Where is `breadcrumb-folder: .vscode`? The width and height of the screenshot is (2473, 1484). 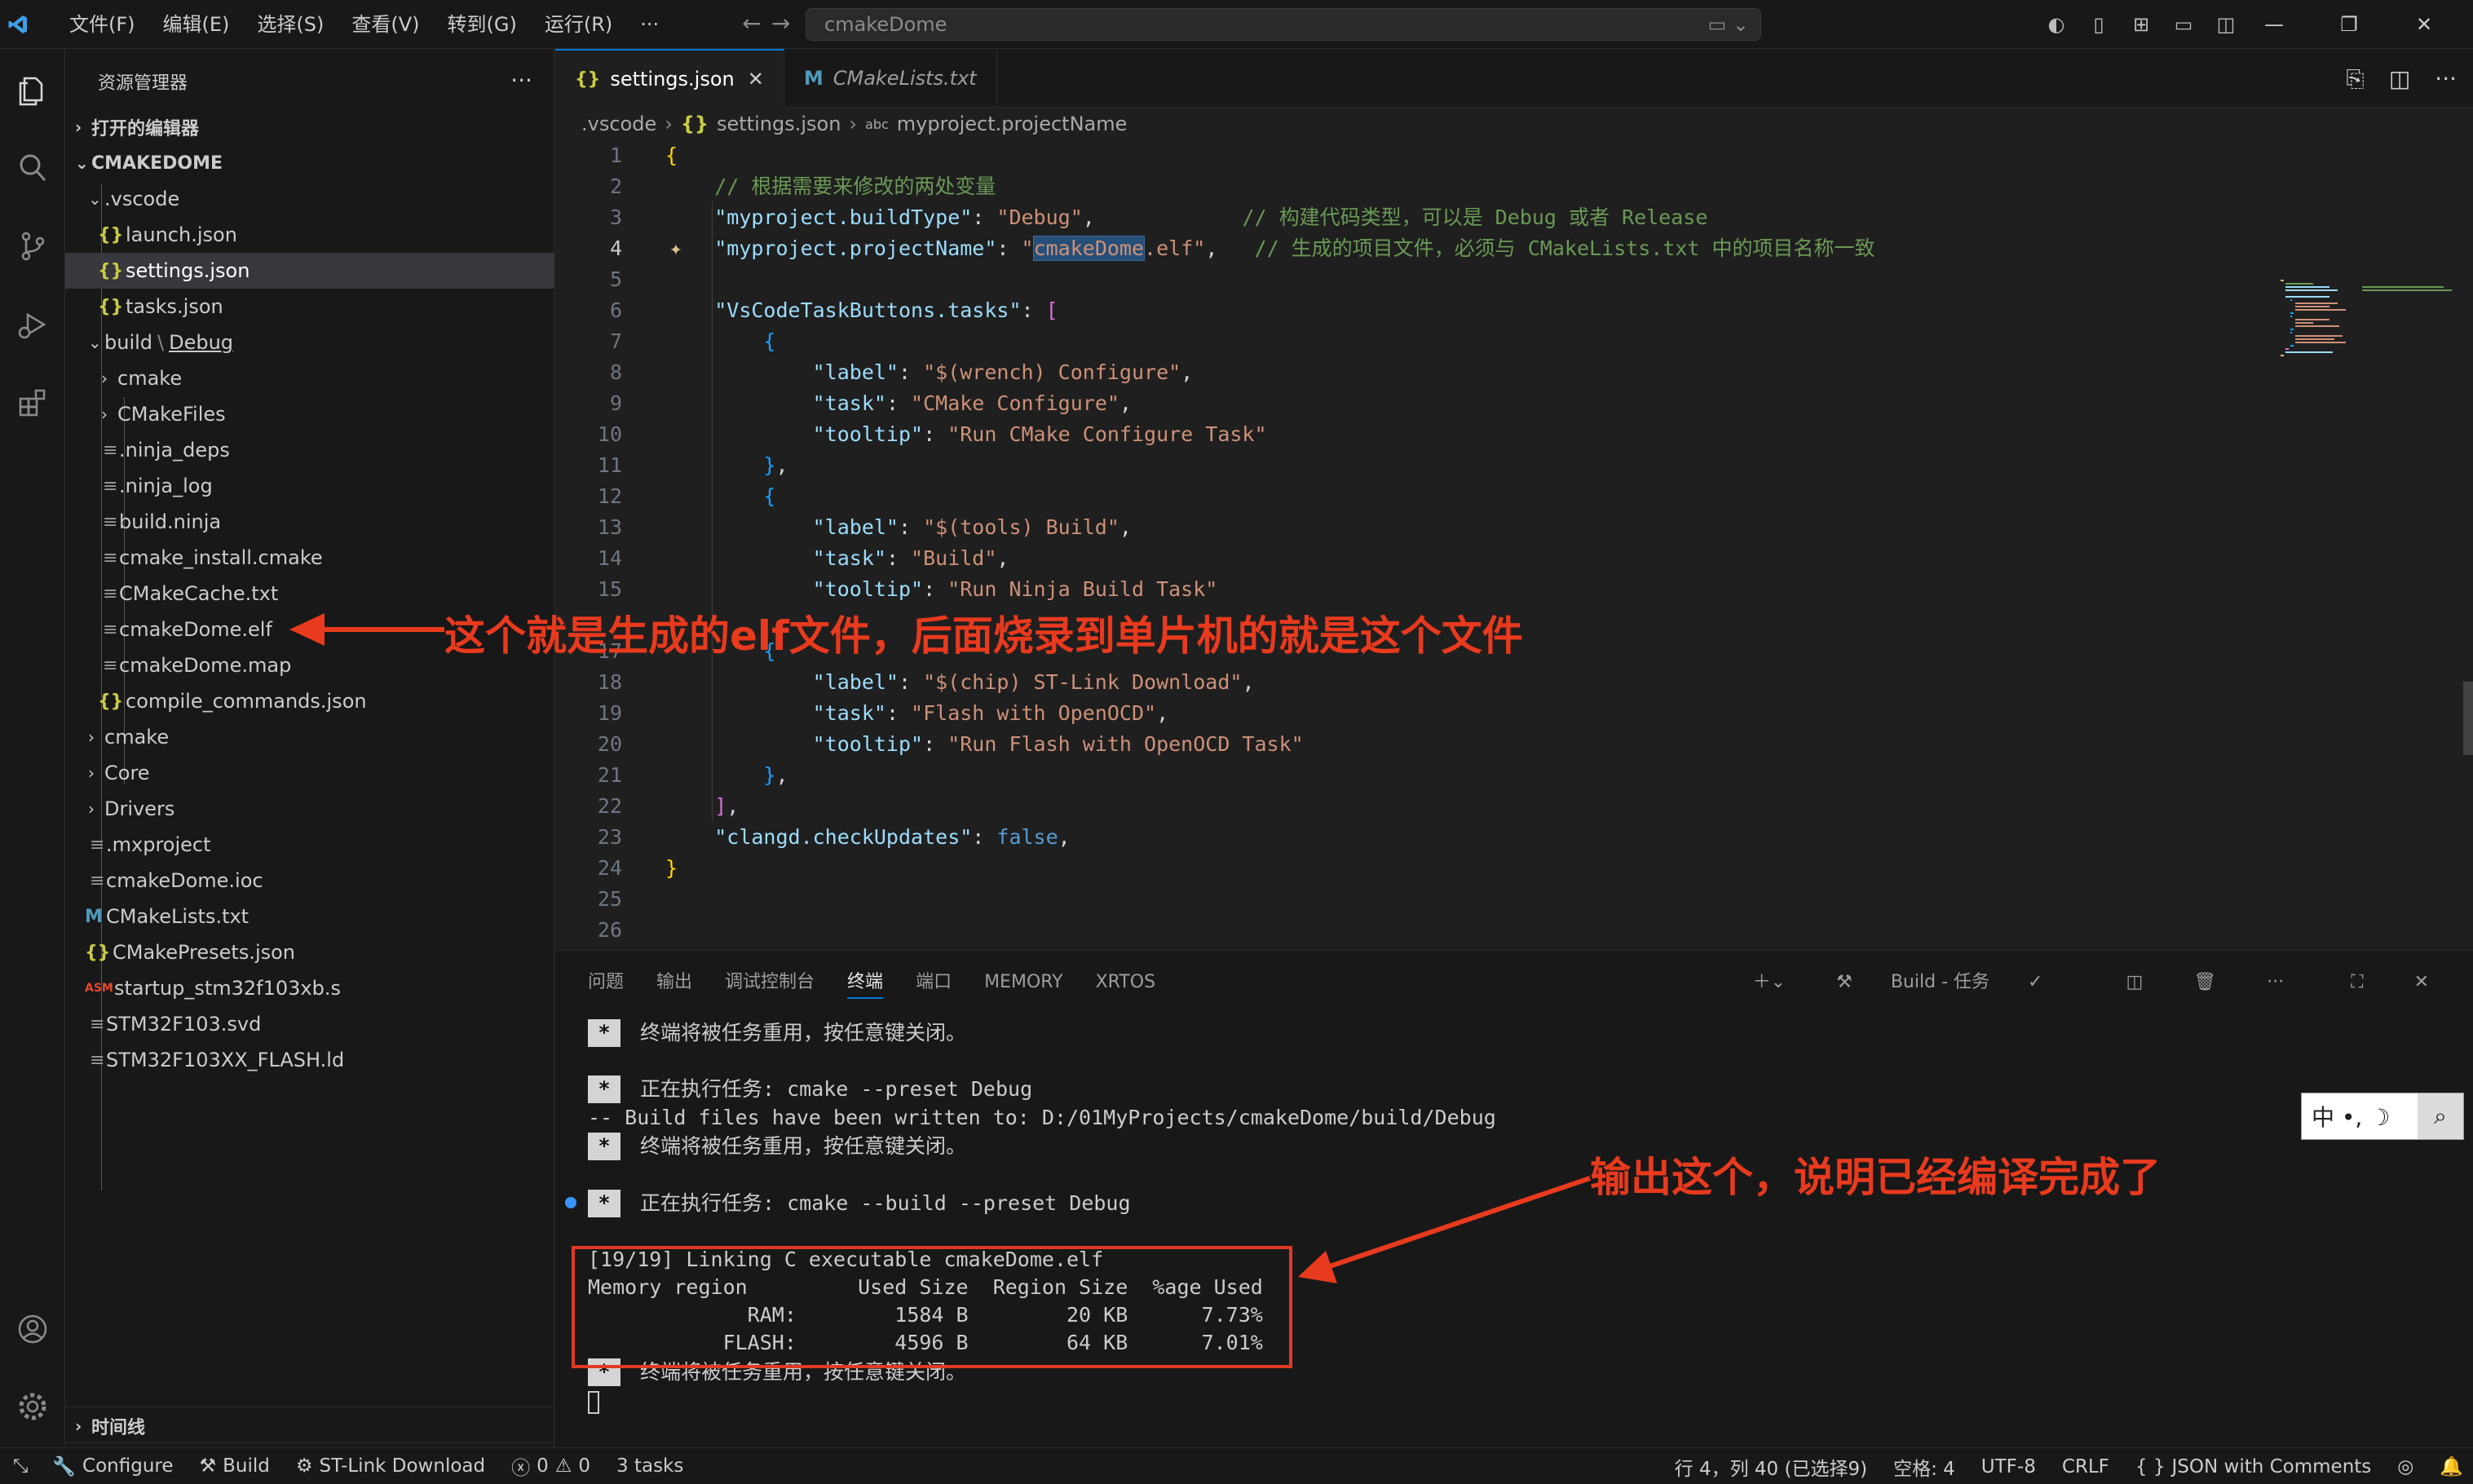 breadcrumb-folder: .vscode is located at coordinates (618, 124).